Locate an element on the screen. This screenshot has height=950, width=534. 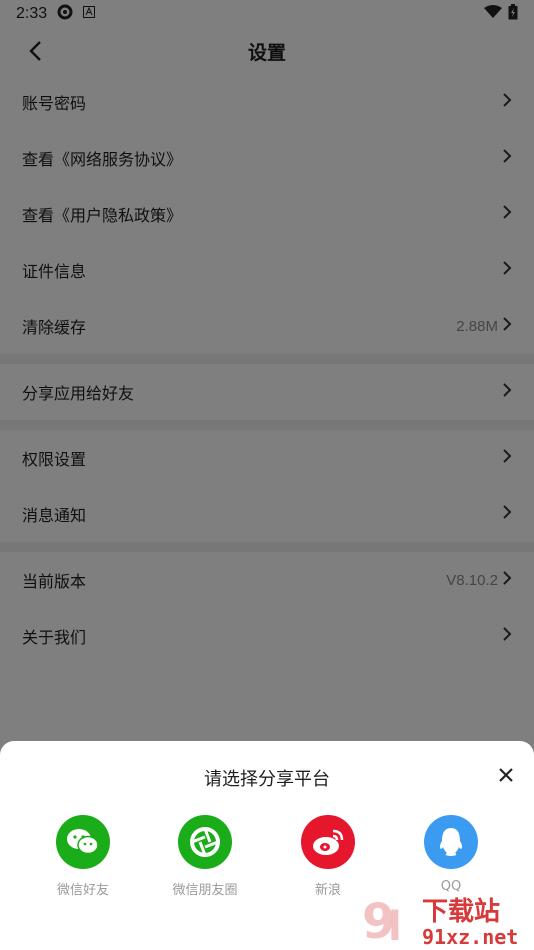
share-weibo: 新浪 is located at coordinates (328, 856).